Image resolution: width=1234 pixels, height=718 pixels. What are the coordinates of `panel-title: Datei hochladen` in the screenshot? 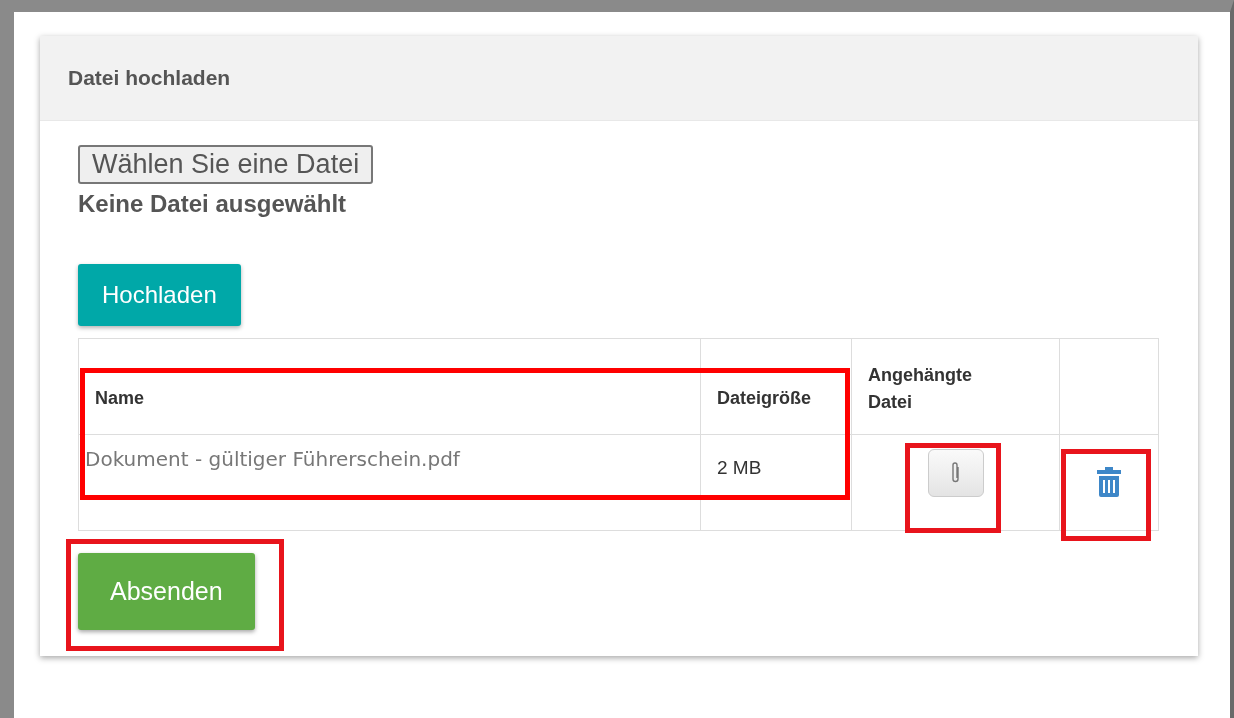 It's located at (149, 78).